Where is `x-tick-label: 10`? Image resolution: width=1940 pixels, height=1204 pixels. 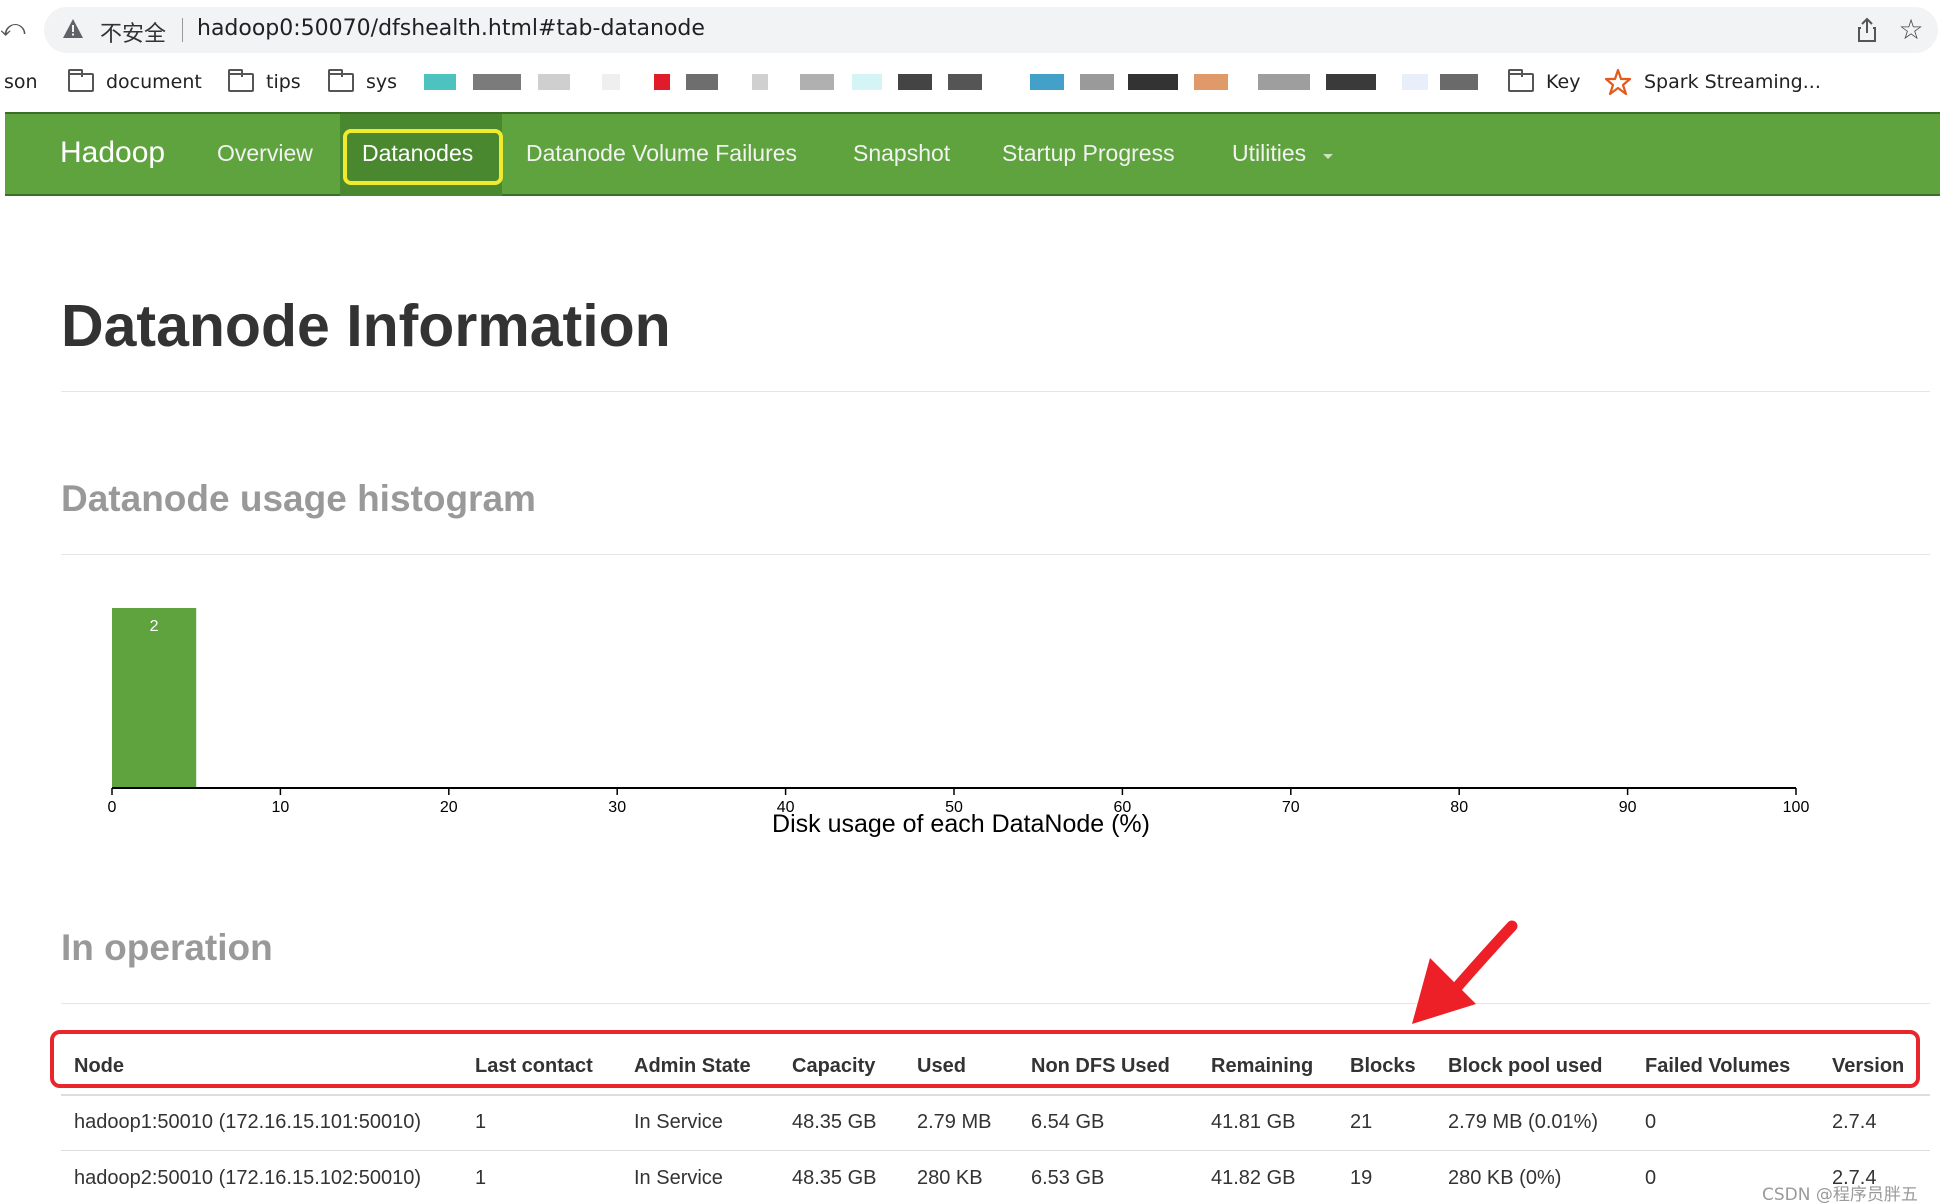 x-tick-label: 10 is located at coordinates (281, 807).